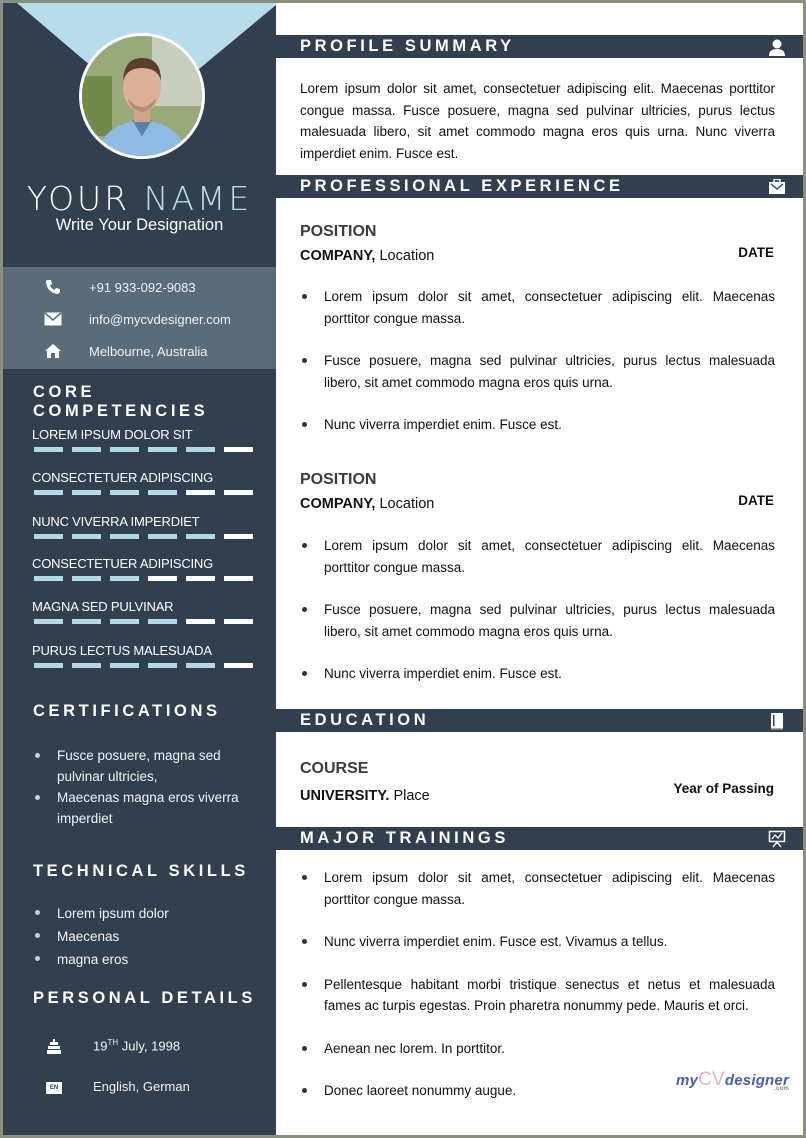 The image size is (806, 1138). What do you see at coordinates (777, 46) in the screenshot?
I see `user-icon` at bounding box center [777, 46].